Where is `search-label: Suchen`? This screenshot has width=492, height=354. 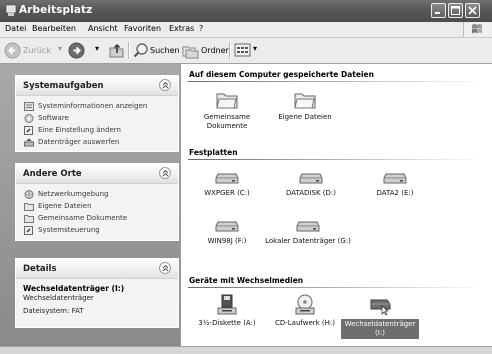
search-label: Suchen is located at coordinates (165, 50).